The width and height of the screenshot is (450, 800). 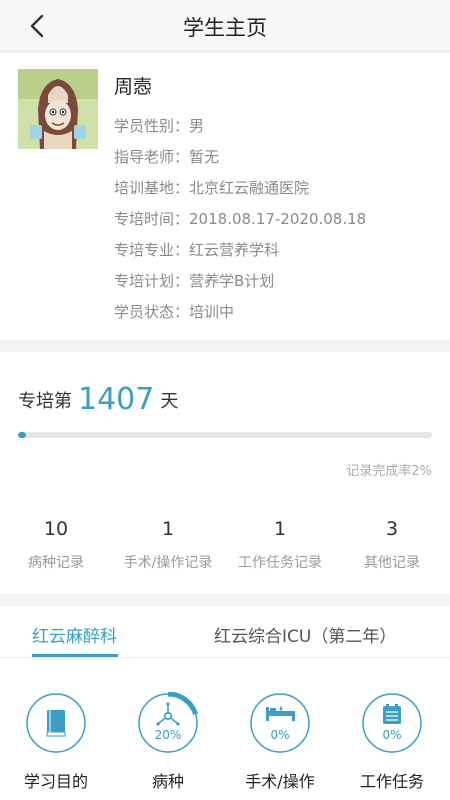 I want to click on info-value: 男, so click(x=197, y=126).